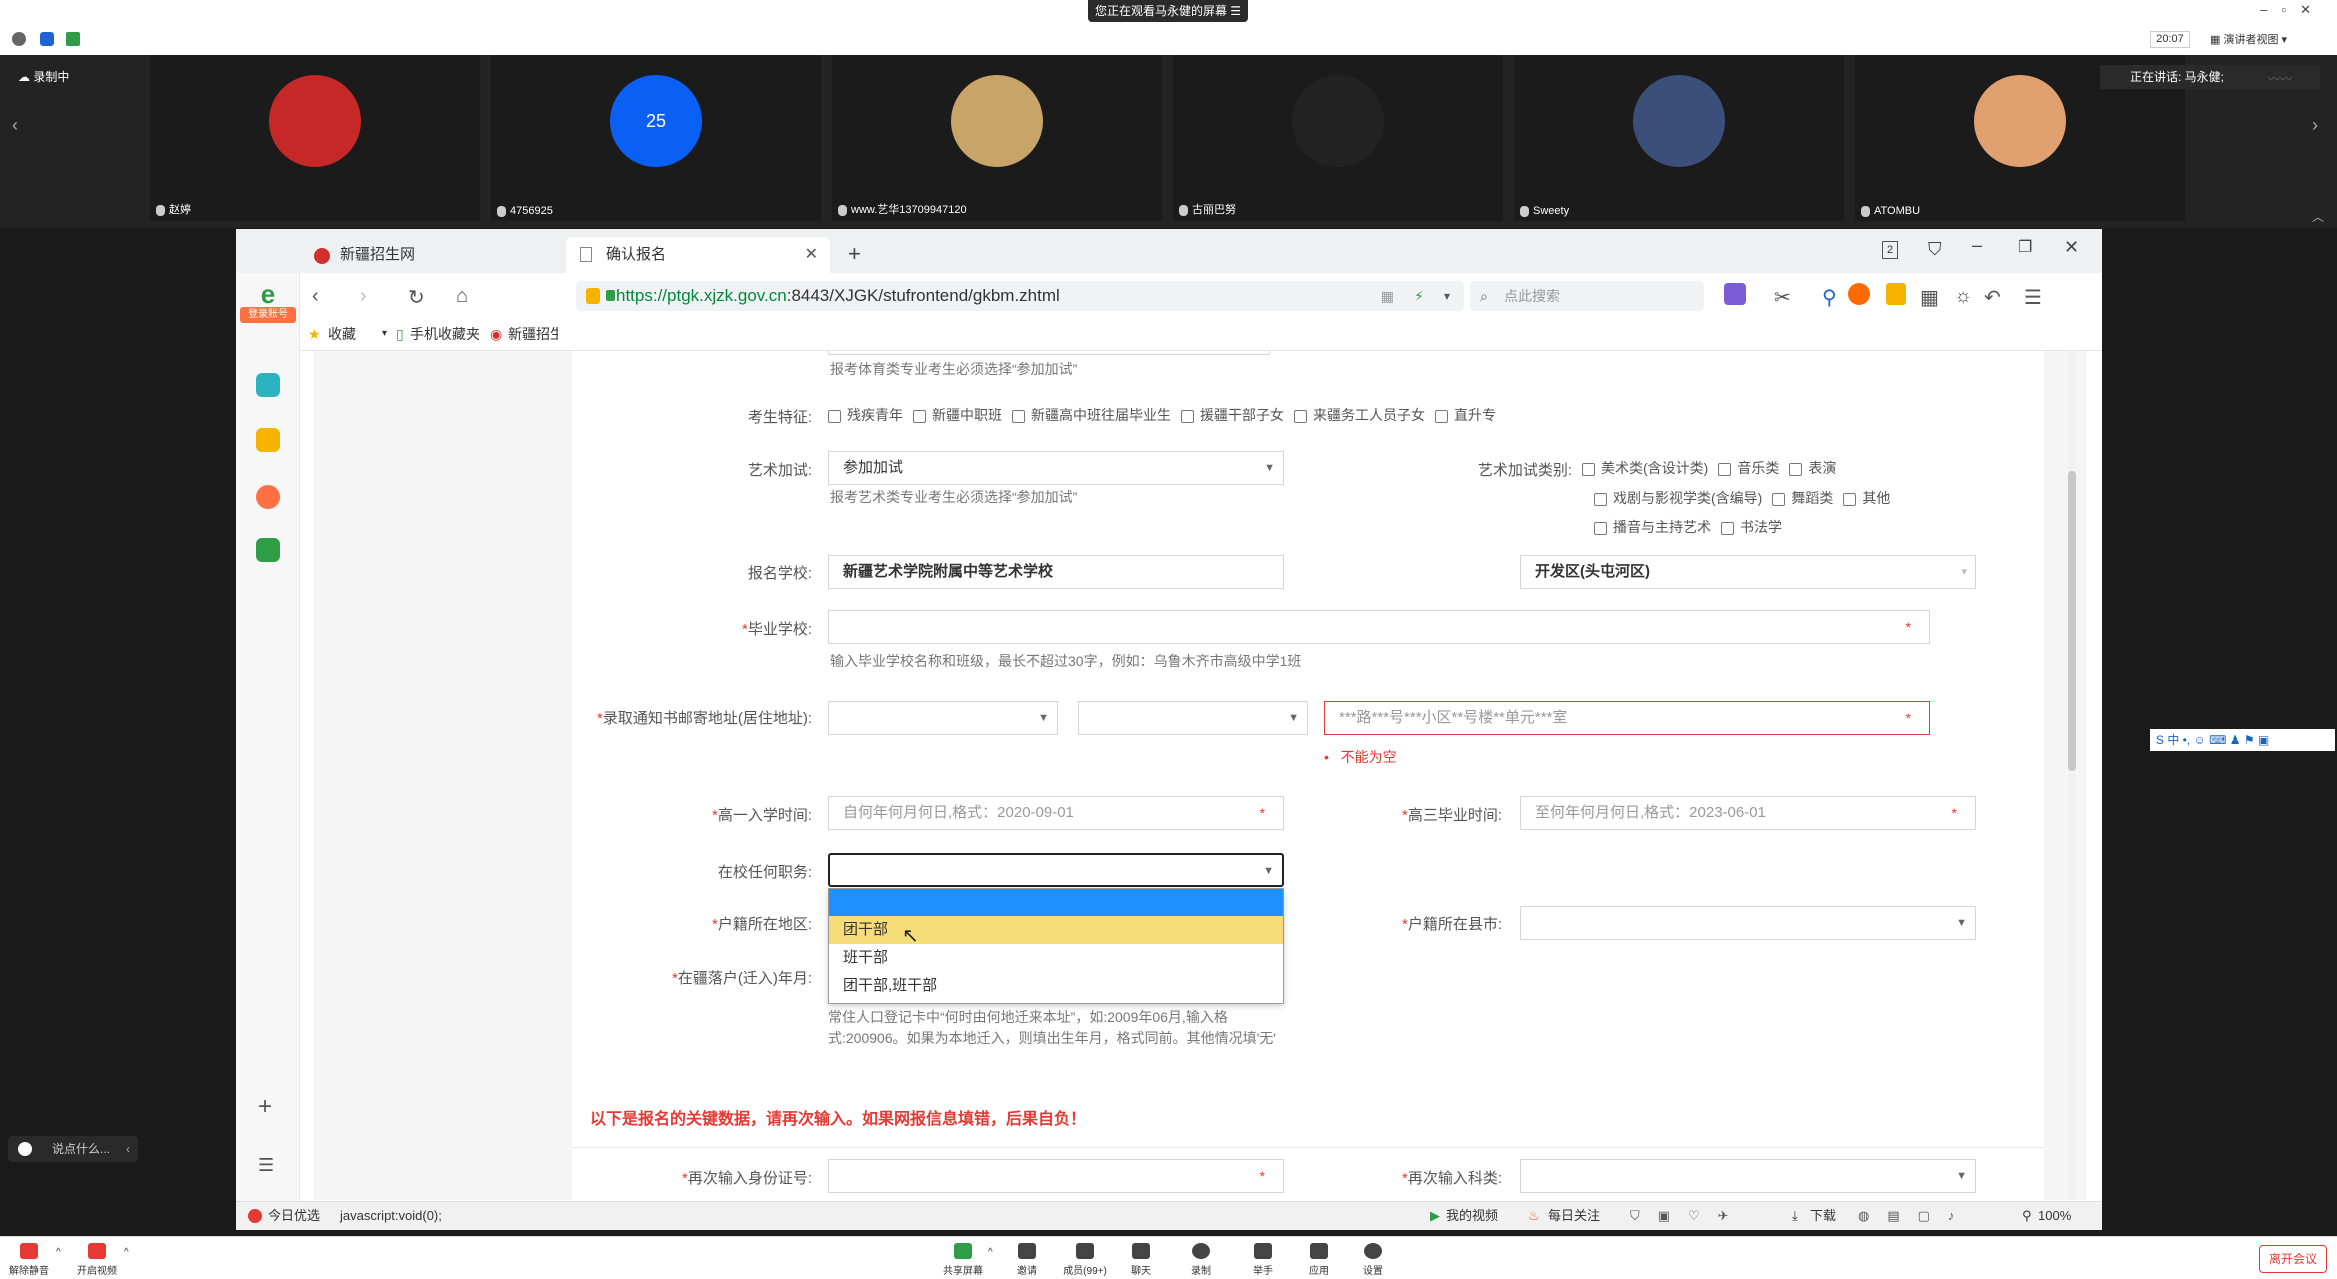  What do you see at coordinates (1746, 527) in the screenshot?
I see `art-type-option: 书法学` at bounding box center [1746, 527].